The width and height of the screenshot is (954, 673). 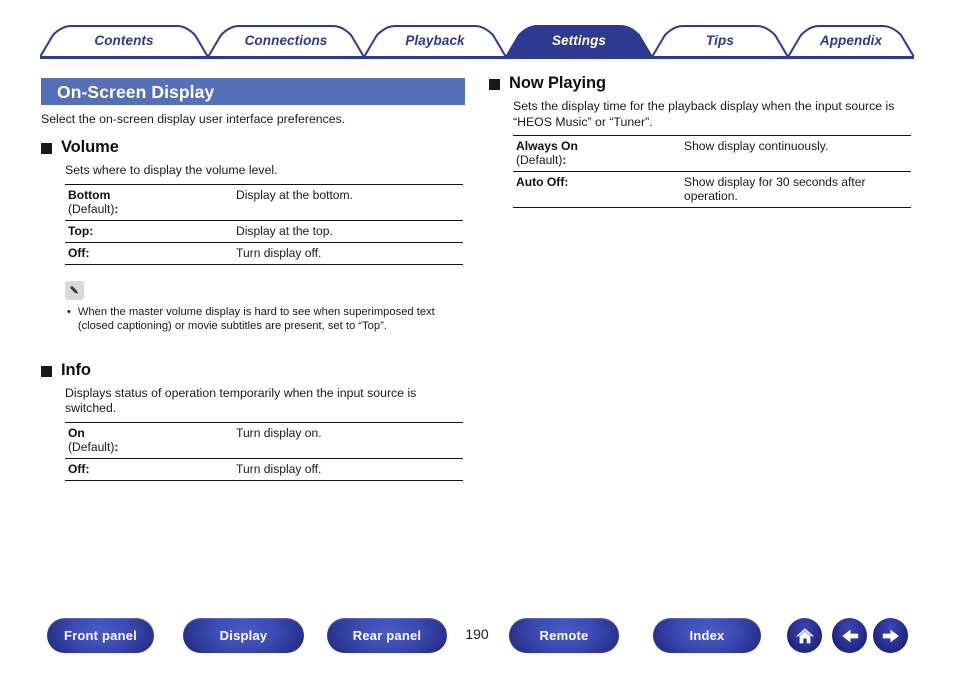 I want to click on option-name: Auto Off:, so click(x=542, y=182).